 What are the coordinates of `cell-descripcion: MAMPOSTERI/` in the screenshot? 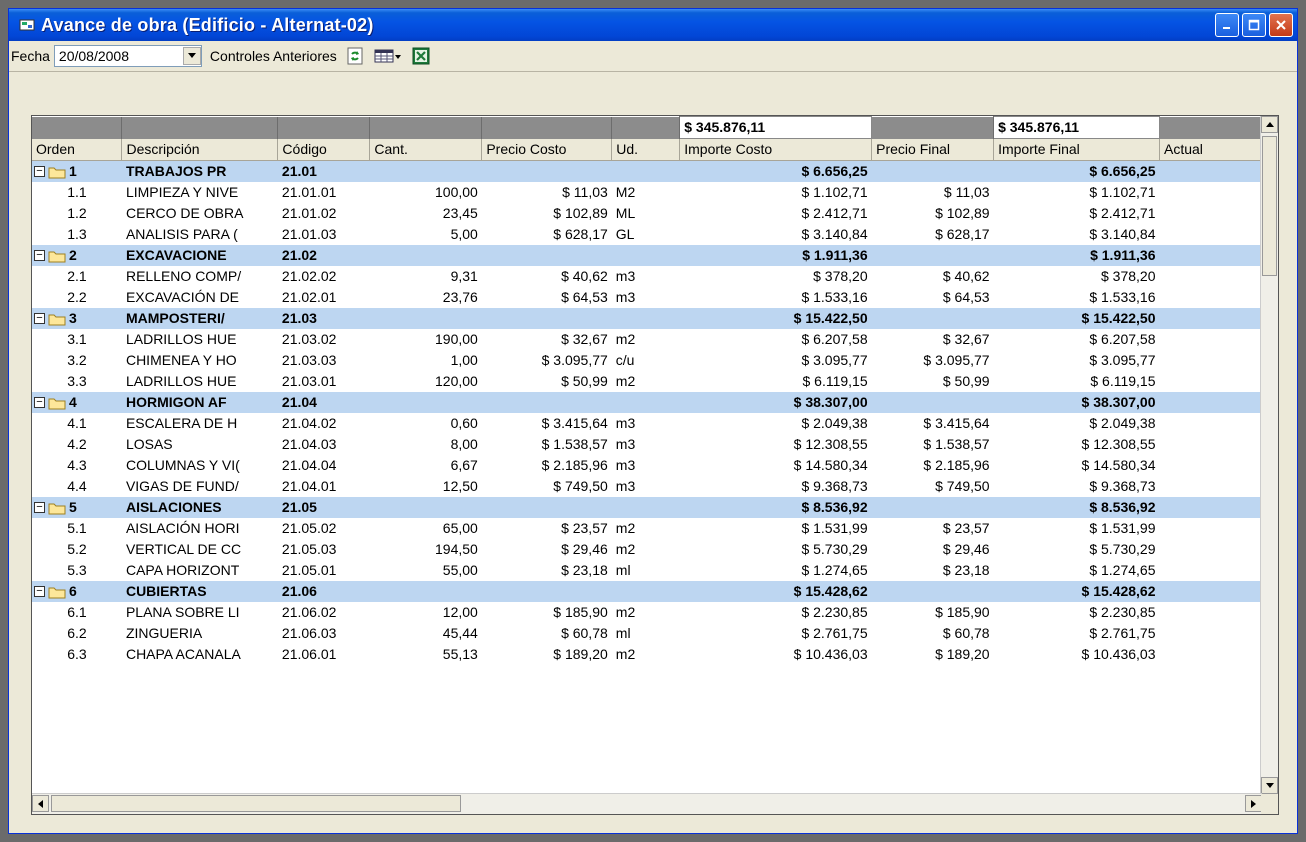 It's located at (199, 318).